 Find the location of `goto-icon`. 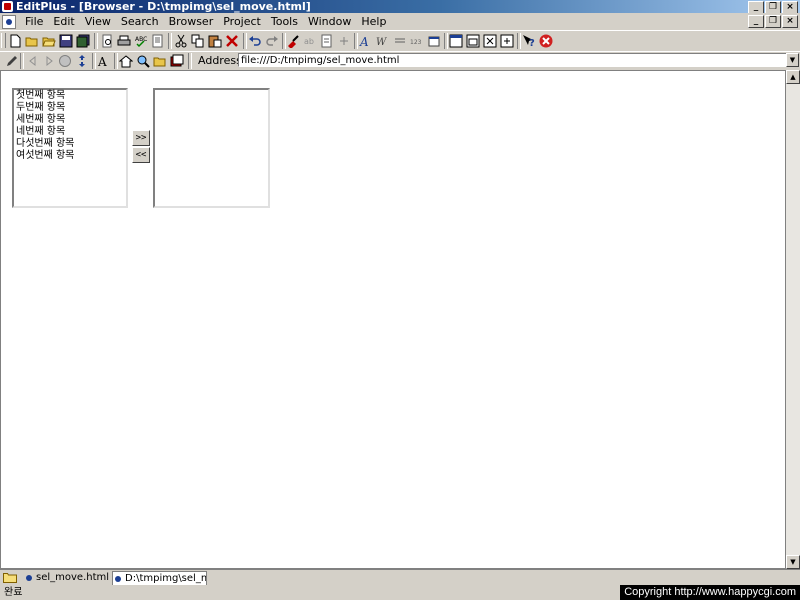

goto-icon is located at coordinates (327, 41).